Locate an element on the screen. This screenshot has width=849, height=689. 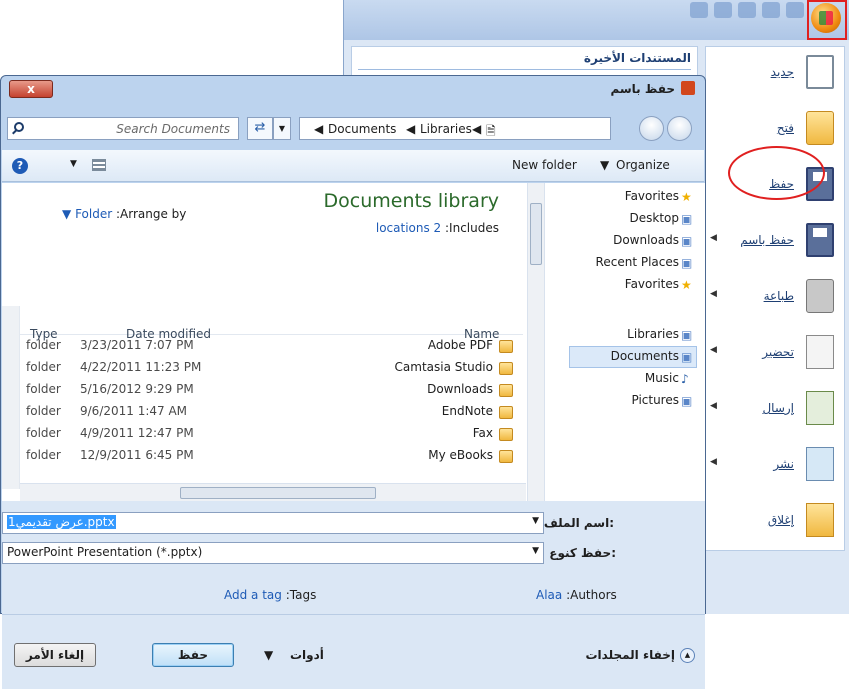
table-row: folder 4/22/2011 11:23 PM Camtasia Studio is located at coordinates (262, 371).